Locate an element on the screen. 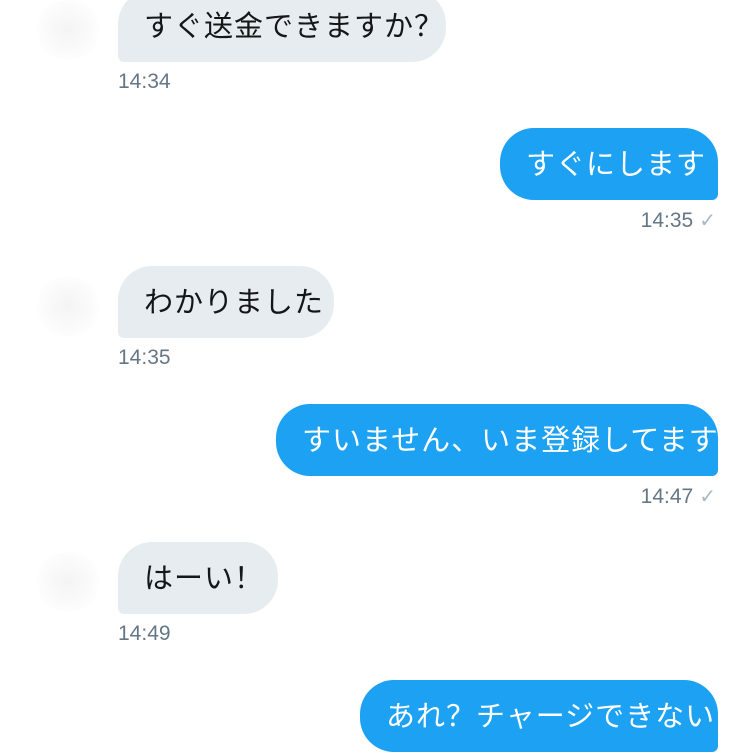 The width and height of the screenshot is (750, 754). incoming-message-bubble: すぐ送金できますか？ is located at coordinates (282, 31).